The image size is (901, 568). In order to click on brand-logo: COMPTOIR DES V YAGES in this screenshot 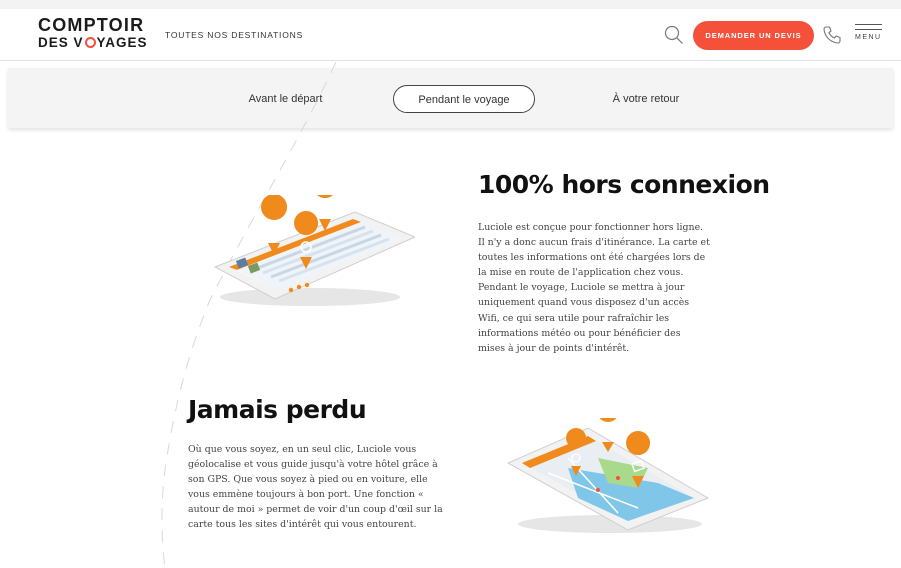, I will do `click(93, 33)`.